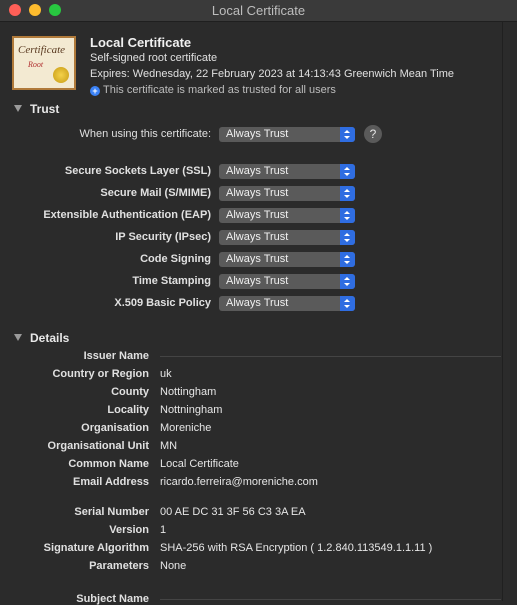 The height and width of the screenshot is (605, 517). I want to click on cert-field-label: Serial Number, so click(111, 512).